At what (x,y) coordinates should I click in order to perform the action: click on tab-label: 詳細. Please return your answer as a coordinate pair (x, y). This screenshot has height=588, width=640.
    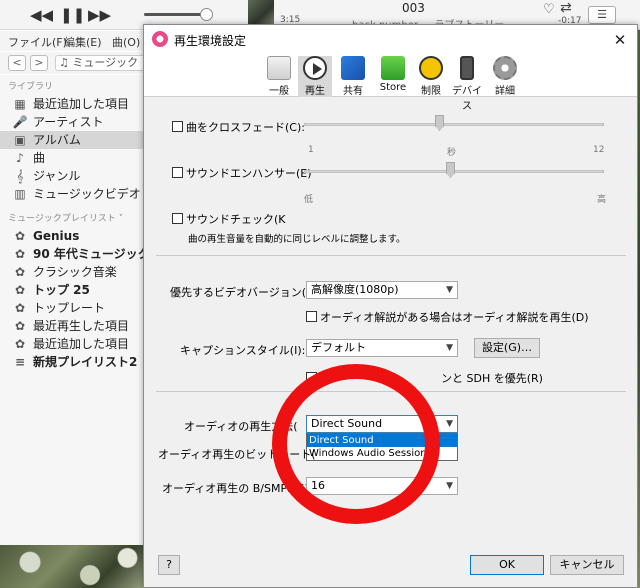
    Looking at the image, I should click on (505, 91).